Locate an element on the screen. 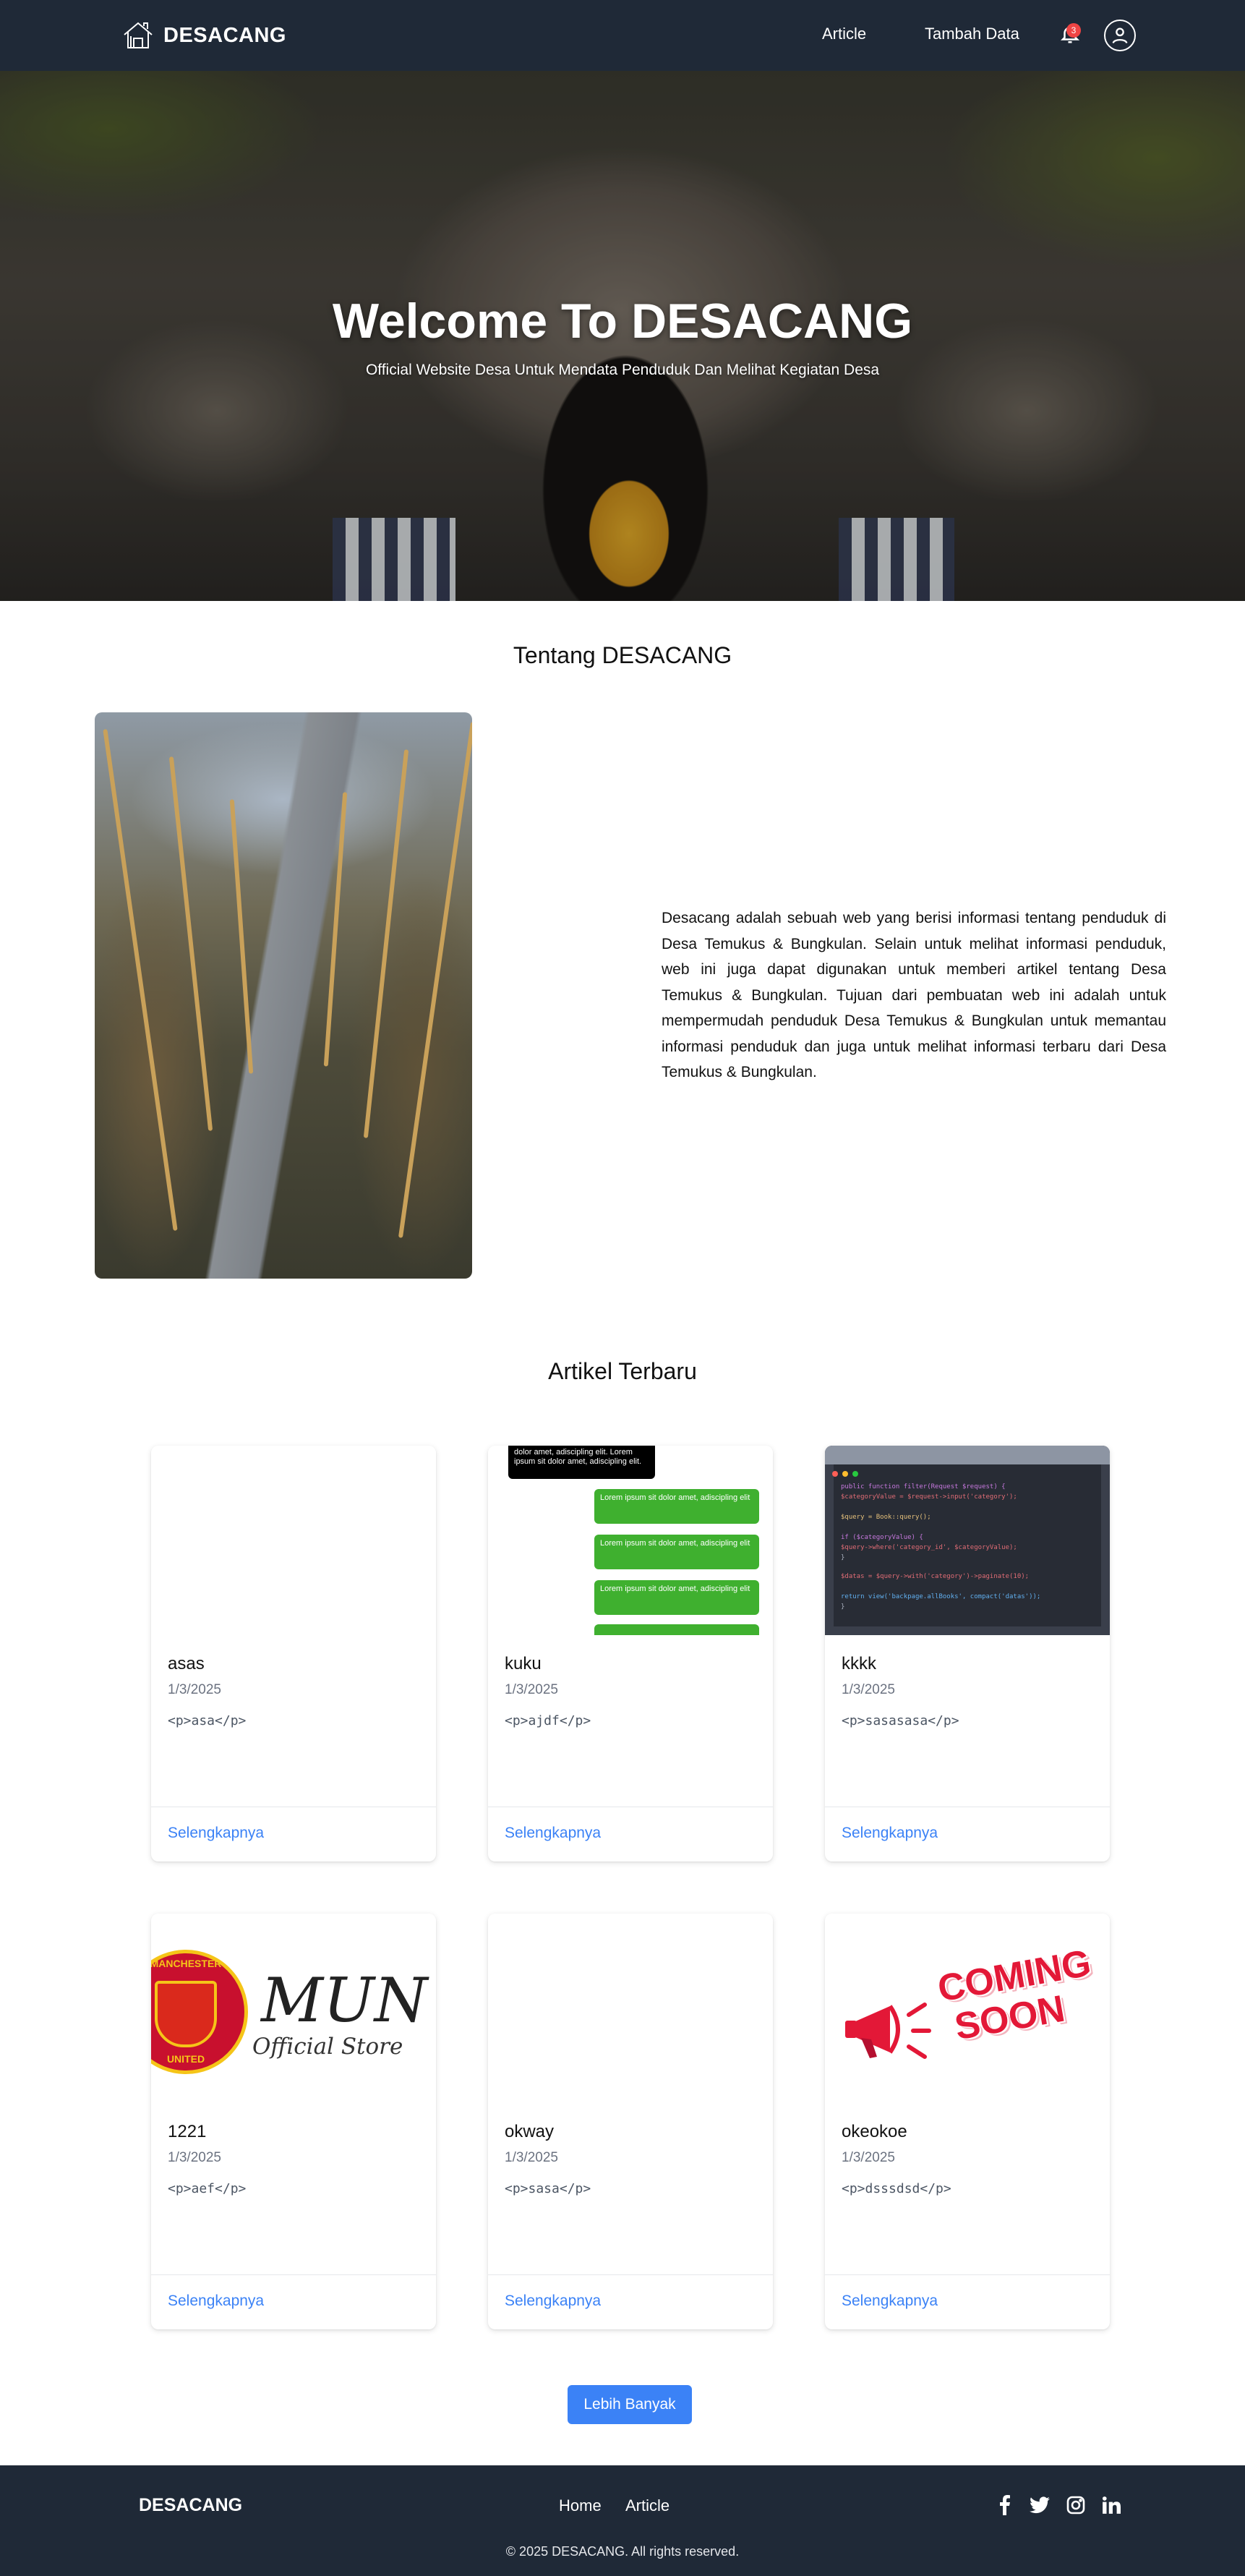  hero-title: Welcome To DESACANG is located at coordinates (622, 322).